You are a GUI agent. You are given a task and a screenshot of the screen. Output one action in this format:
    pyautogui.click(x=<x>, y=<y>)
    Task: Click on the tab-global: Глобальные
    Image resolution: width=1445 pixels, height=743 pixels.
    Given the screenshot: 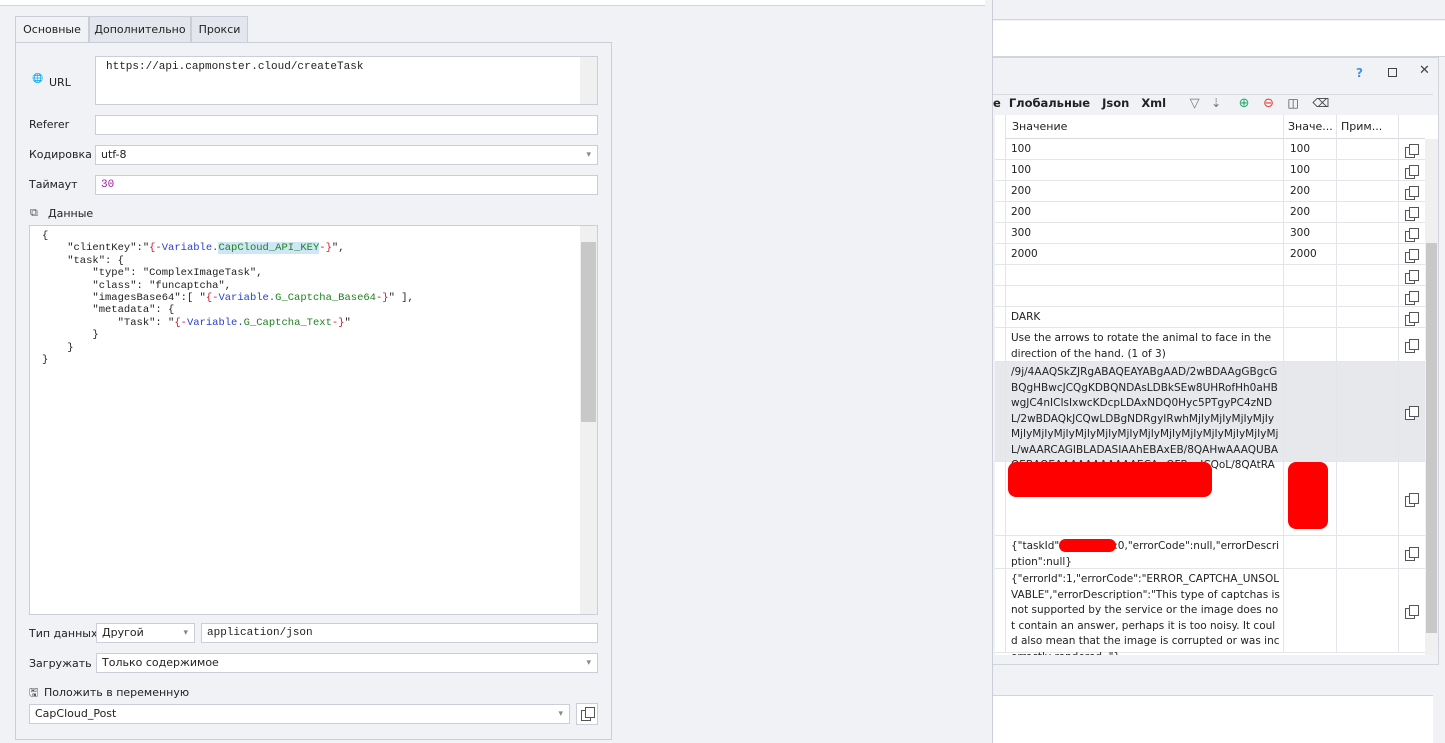 What is the action you would take?
    pyautogui.click(x=1049, y=103)
    